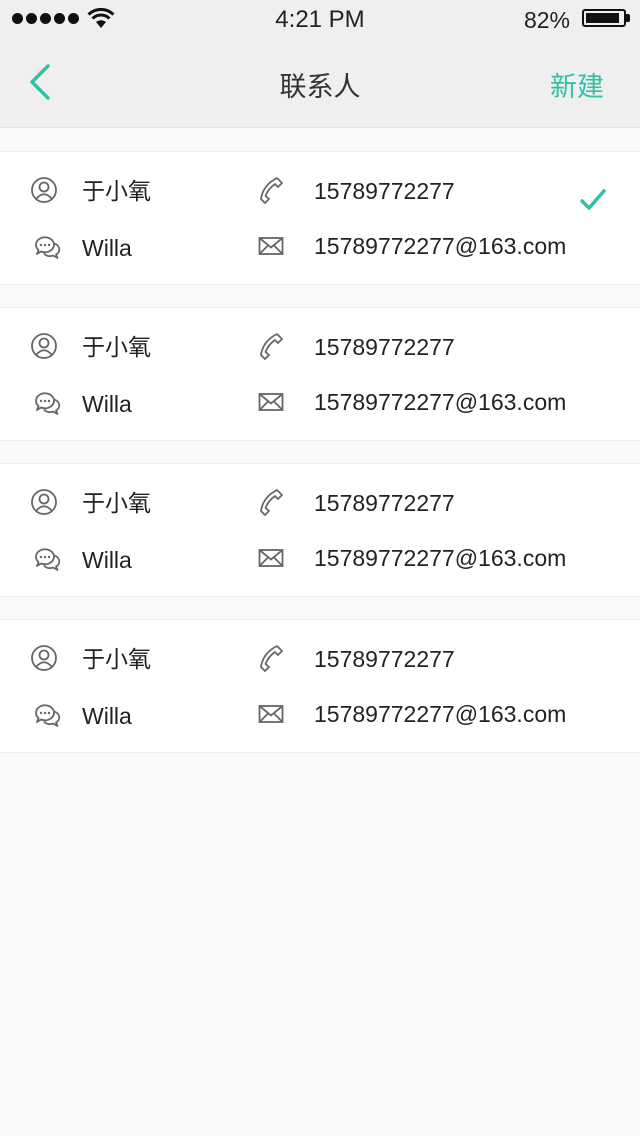 This screenshot has width=640, height=1136. I want to click on checkmark-icon, so click(593, 199).